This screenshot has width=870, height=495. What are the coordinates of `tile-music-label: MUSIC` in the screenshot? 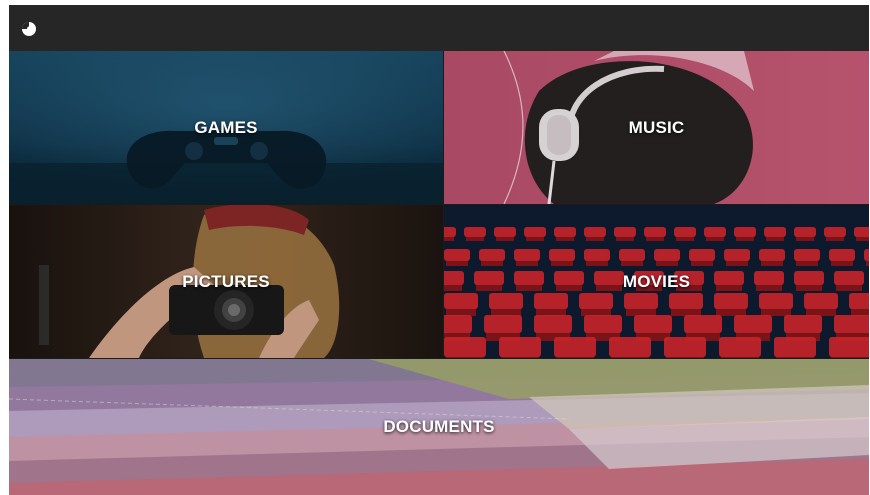 It's located at (656, 127).